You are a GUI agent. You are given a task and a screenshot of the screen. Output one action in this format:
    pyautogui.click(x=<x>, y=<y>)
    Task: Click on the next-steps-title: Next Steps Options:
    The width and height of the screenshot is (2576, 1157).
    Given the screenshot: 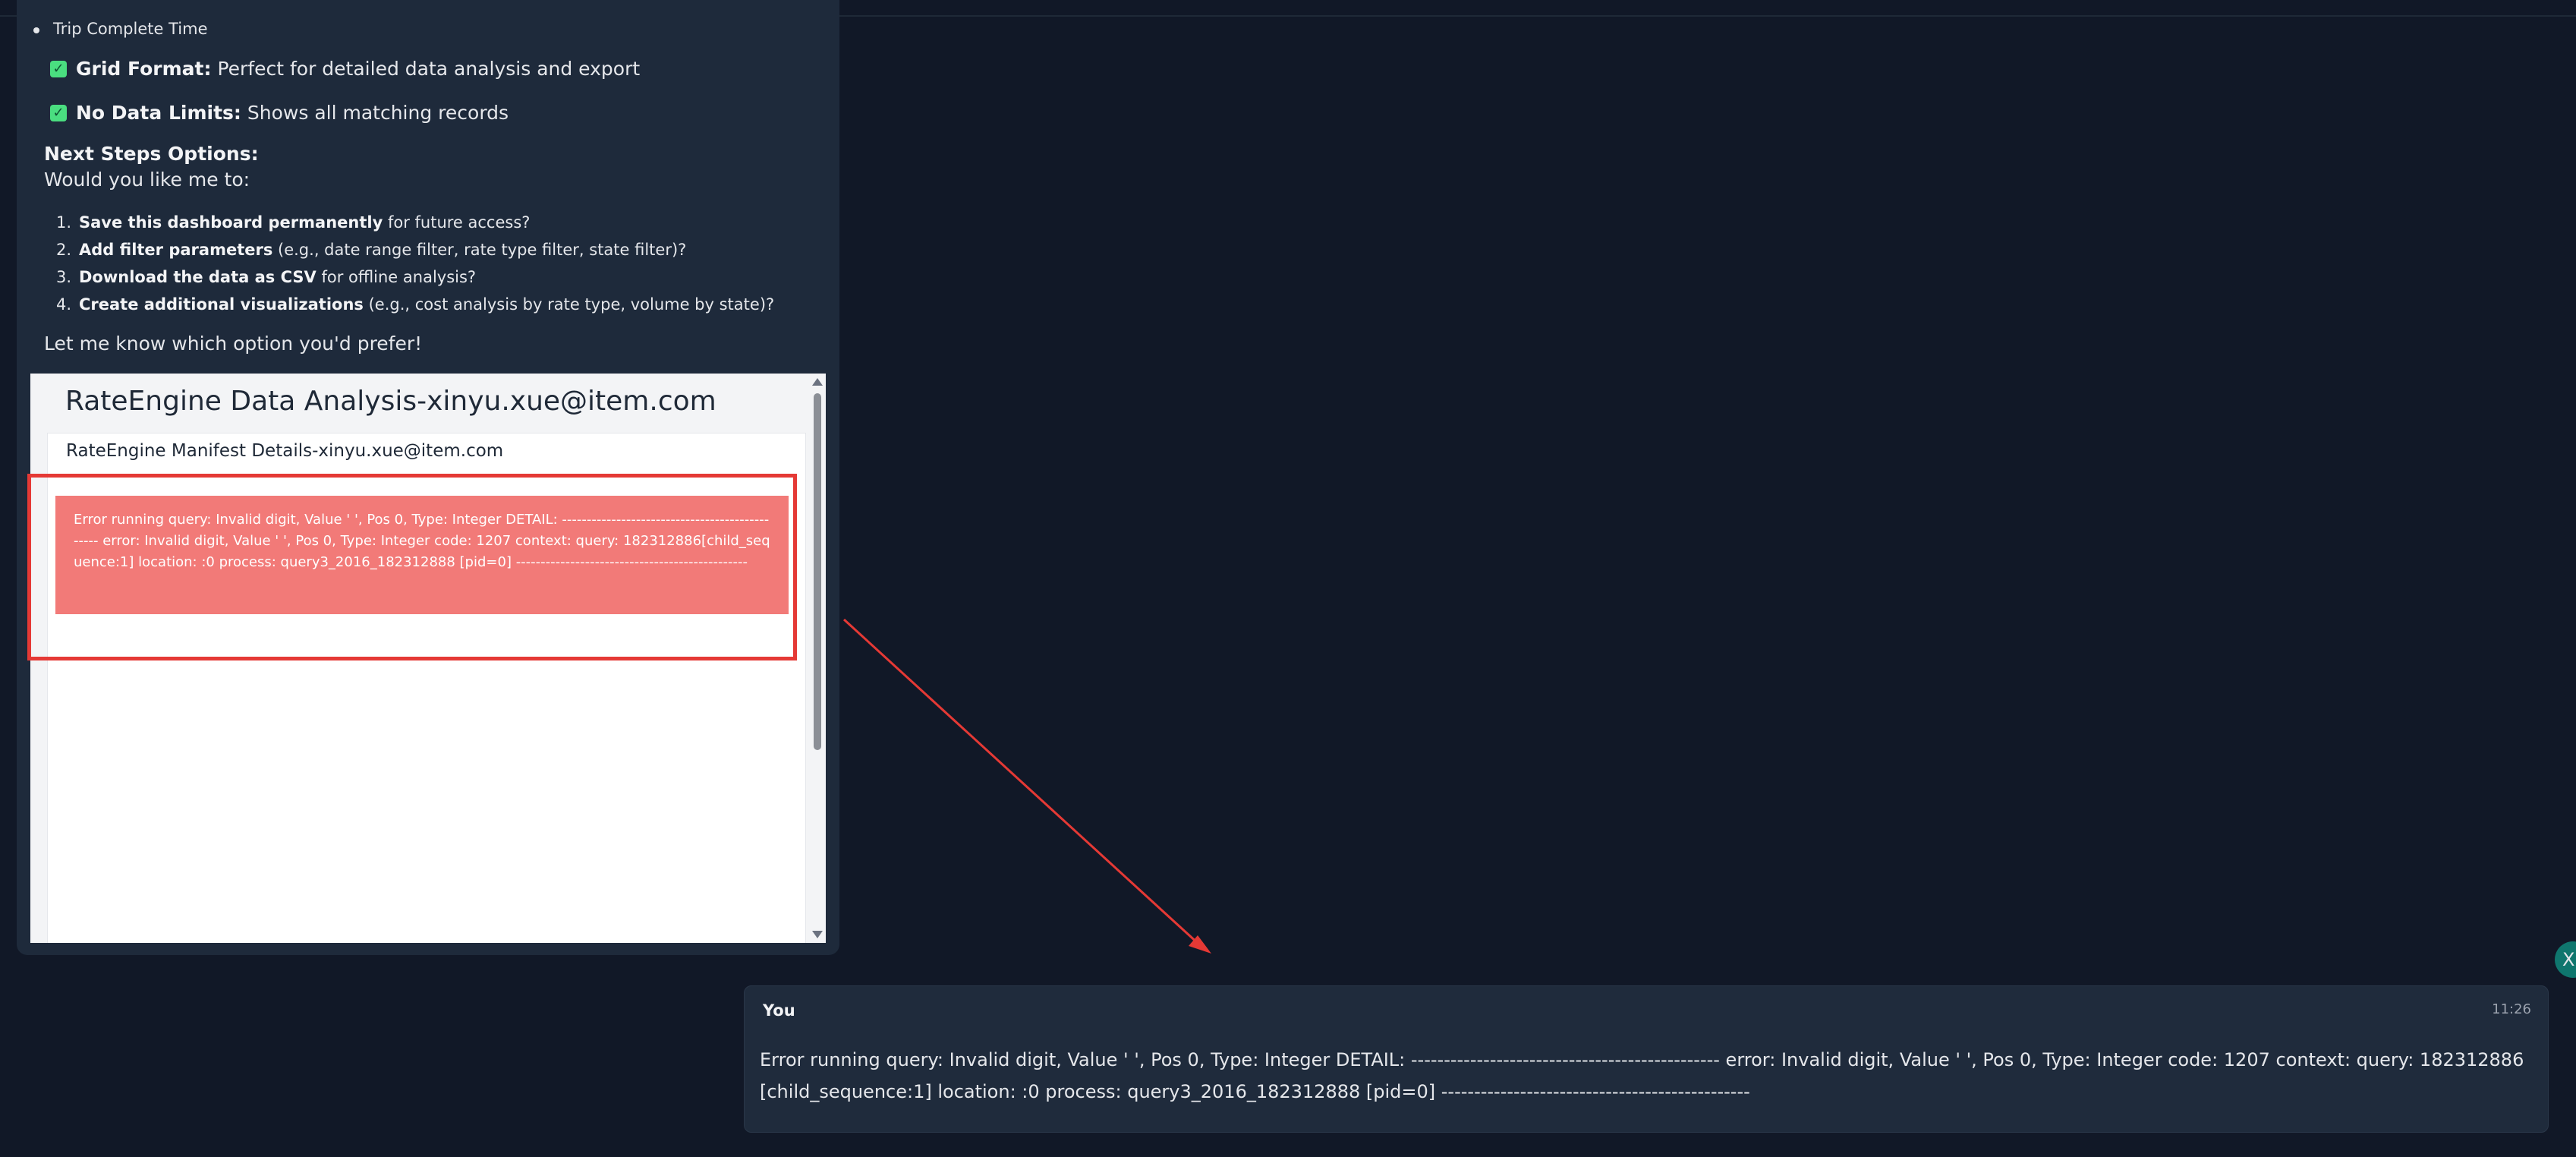 What is the action you would take?
    pyautogui.click(x=151, y=154)
    